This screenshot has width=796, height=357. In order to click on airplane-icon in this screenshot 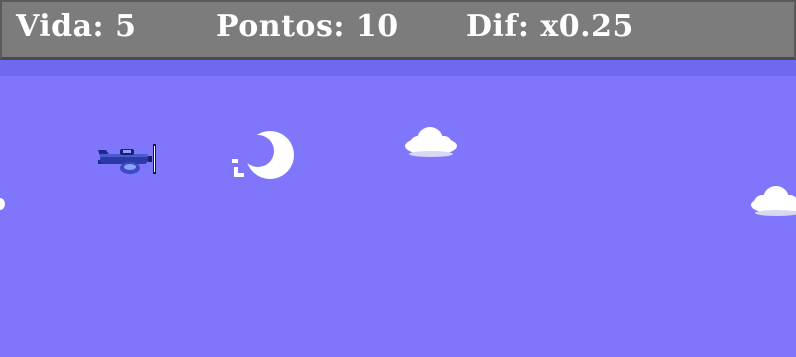, I will do `click(129, 160)`.